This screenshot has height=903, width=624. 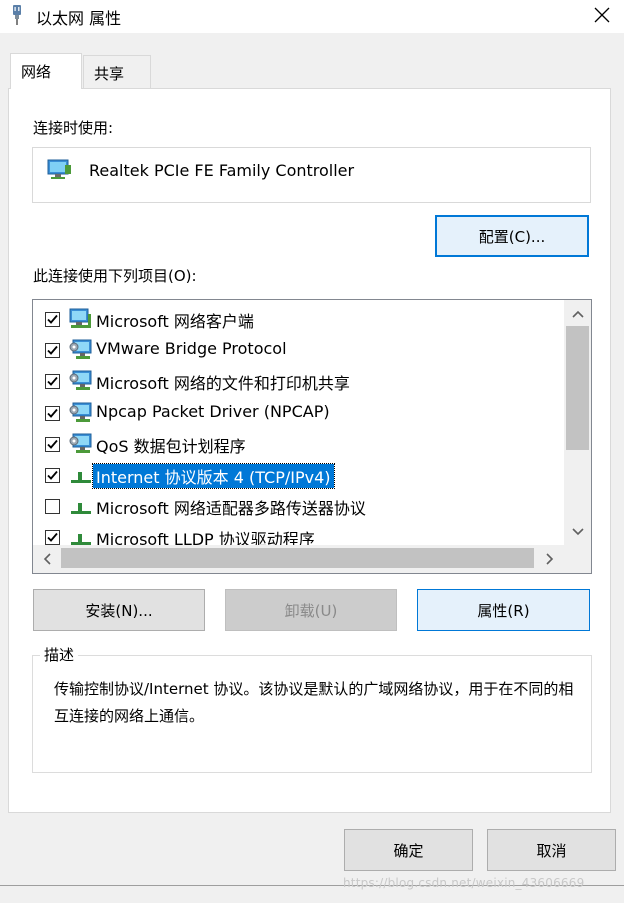 I want to click on vertical-scrollbar, so click(x=577, y=422).